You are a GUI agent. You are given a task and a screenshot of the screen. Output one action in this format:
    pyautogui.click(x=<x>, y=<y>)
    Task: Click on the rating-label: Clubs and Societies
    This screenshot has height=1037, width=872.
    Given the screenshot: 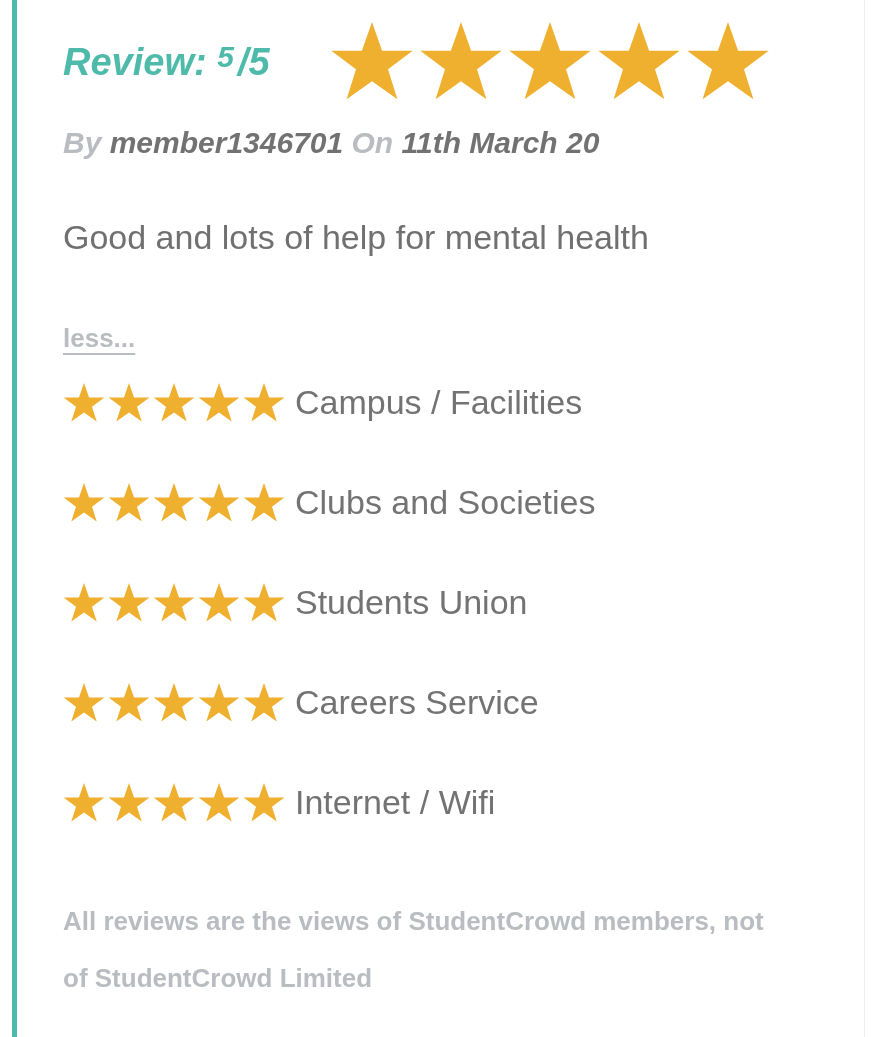 What is the action you would take?
    pyautogui.click(x=445, y=502)
    